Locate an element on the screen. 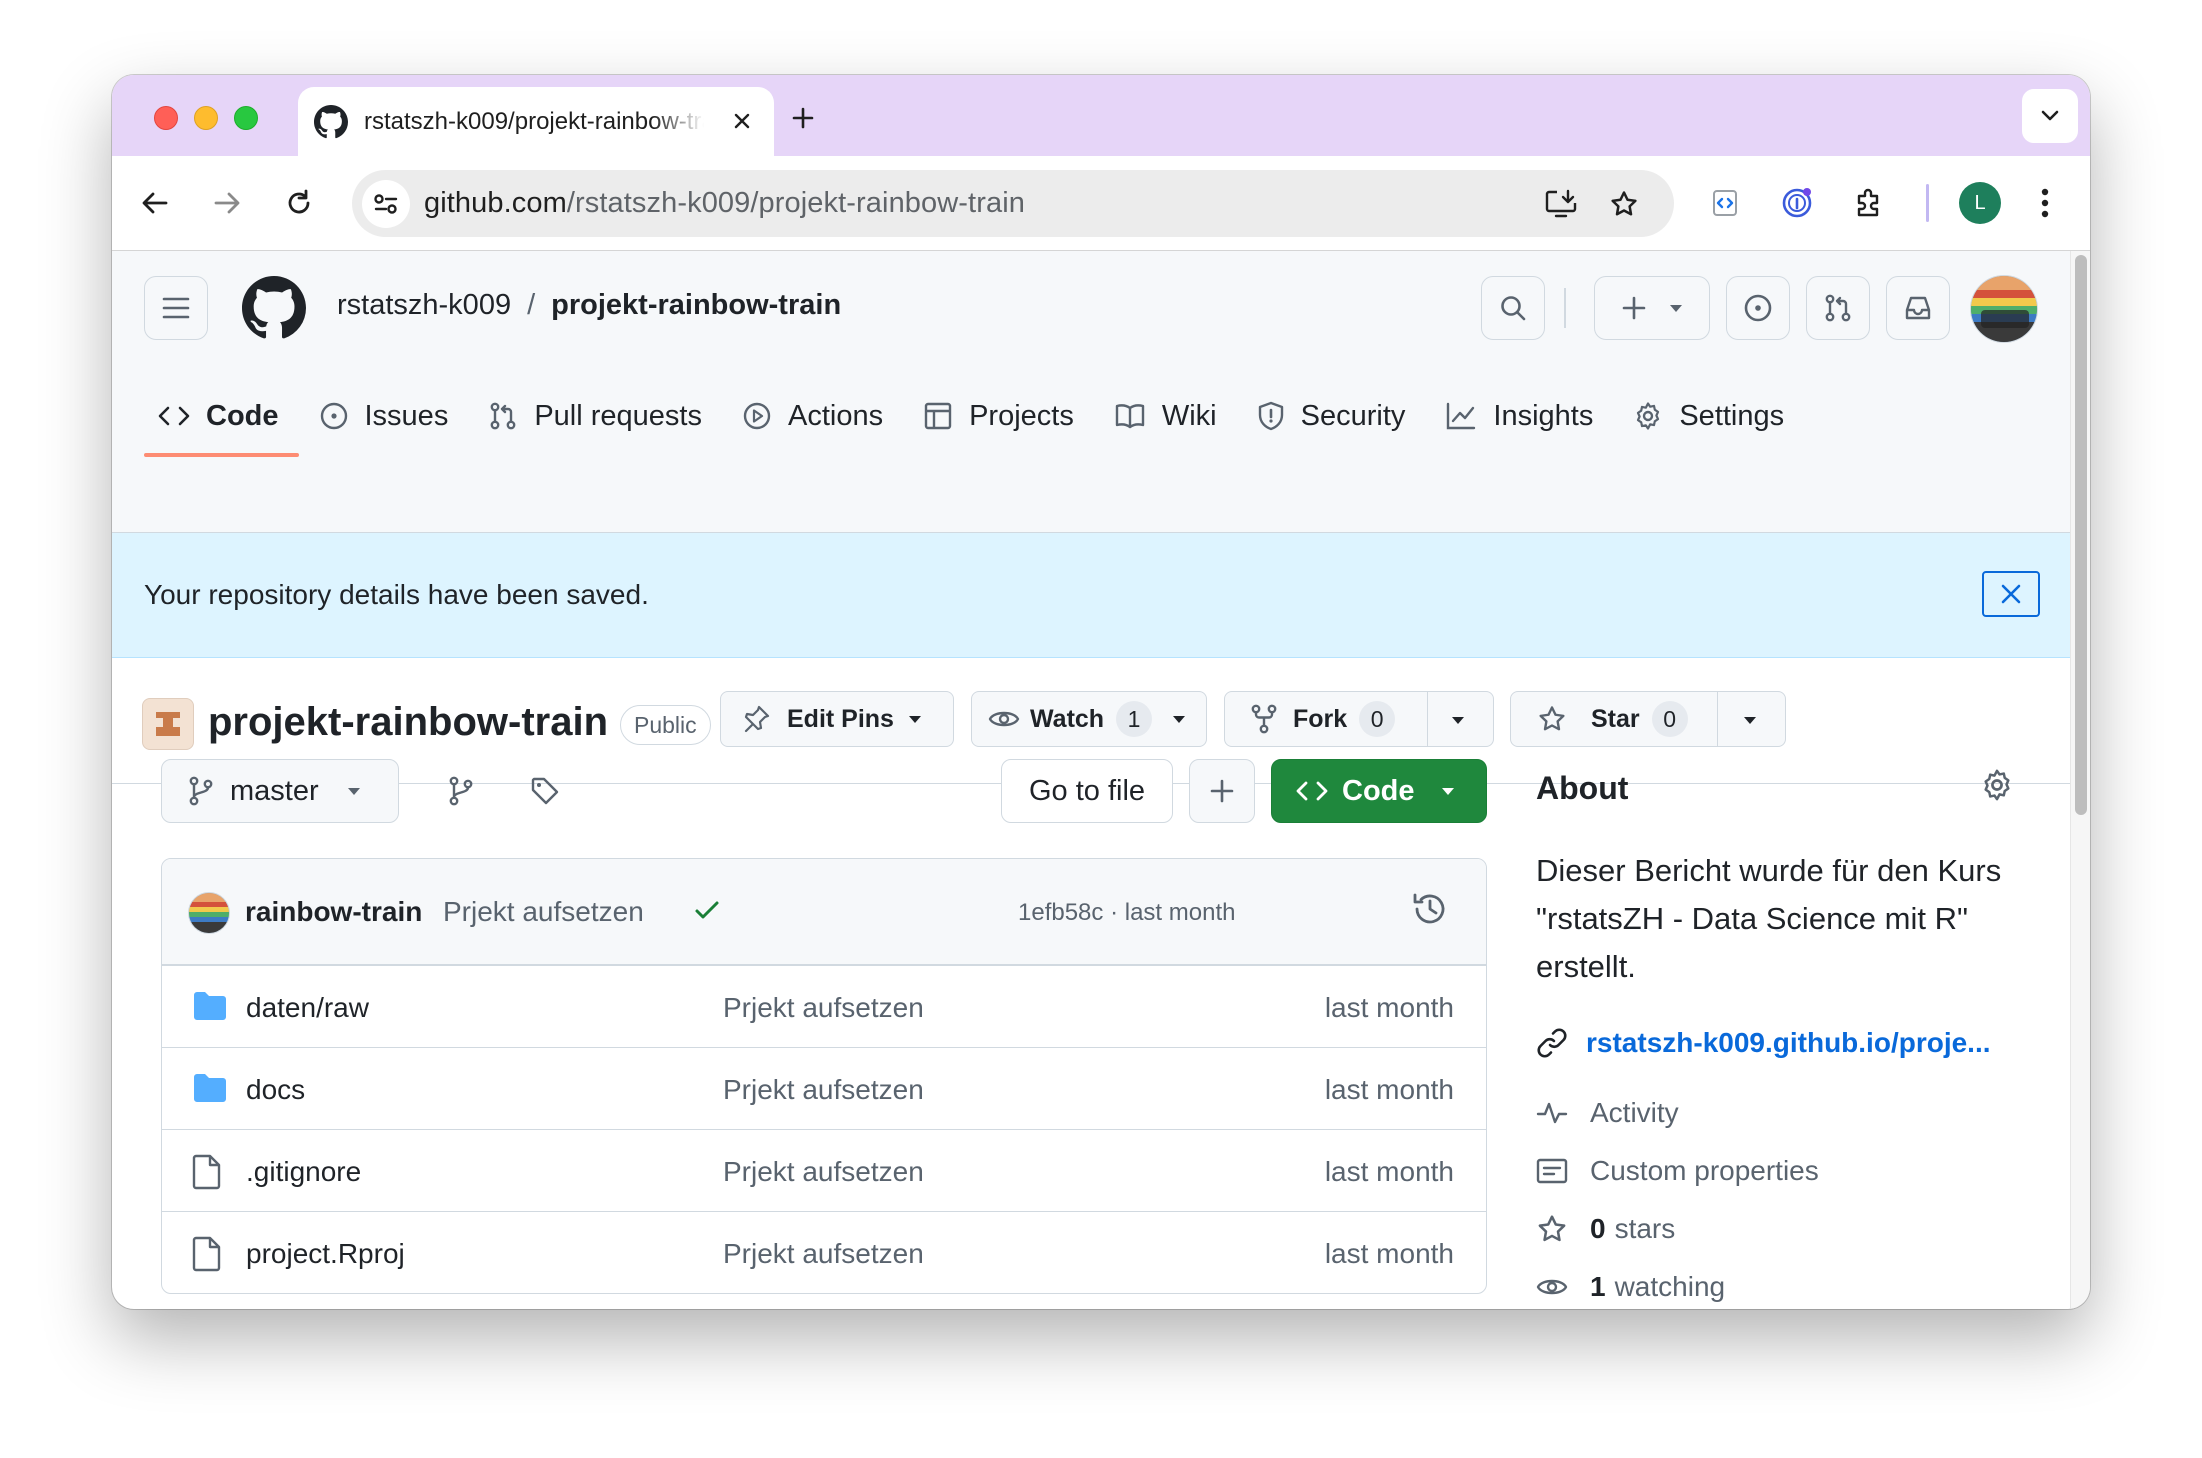 Image resolution: width=2202 pixels, height=1458 pixels. repo-context-breadcrumb: rstatszh-k009 / projekt-rainbow-train is located at coordinates (589, 305).